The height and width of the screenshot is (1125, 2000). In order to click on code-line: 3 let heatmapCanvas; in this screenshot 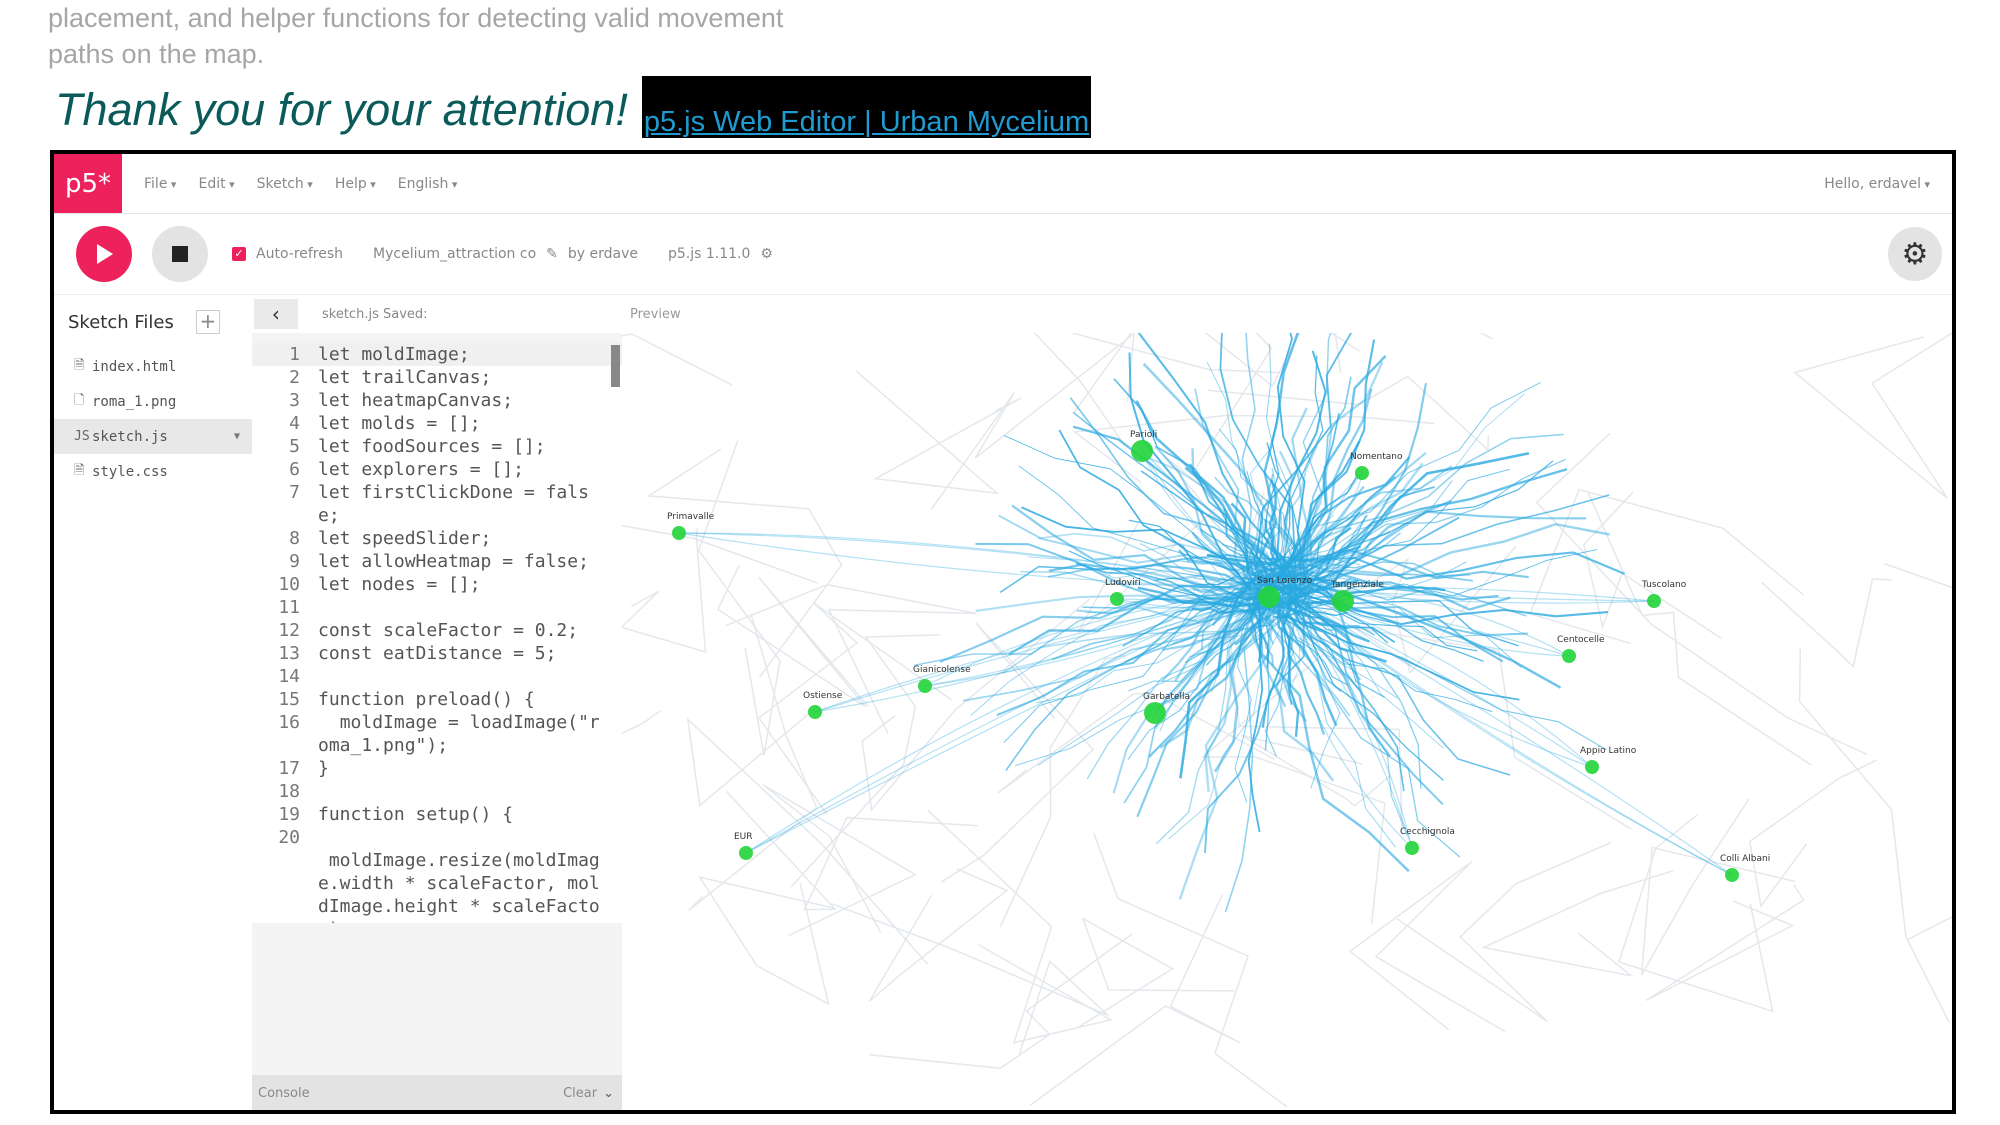, I will do `click(437, 400)`.